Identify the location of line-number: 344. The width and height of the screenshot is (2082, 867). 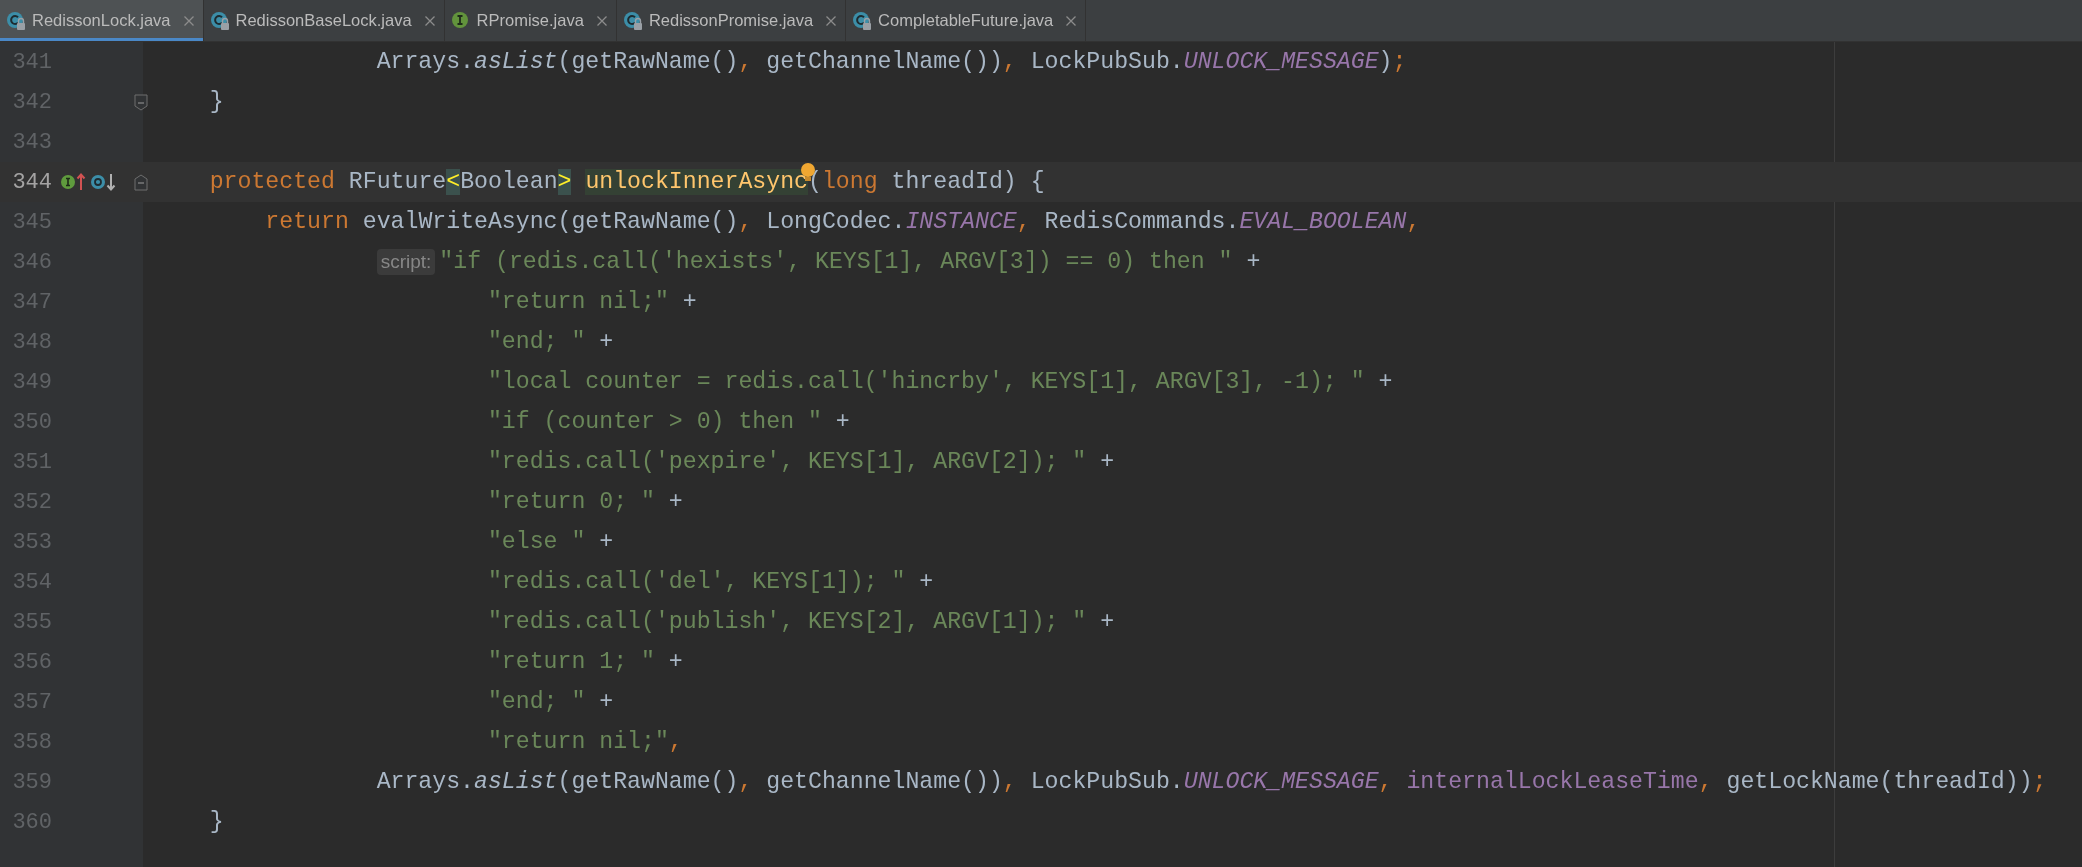
(31, 182).